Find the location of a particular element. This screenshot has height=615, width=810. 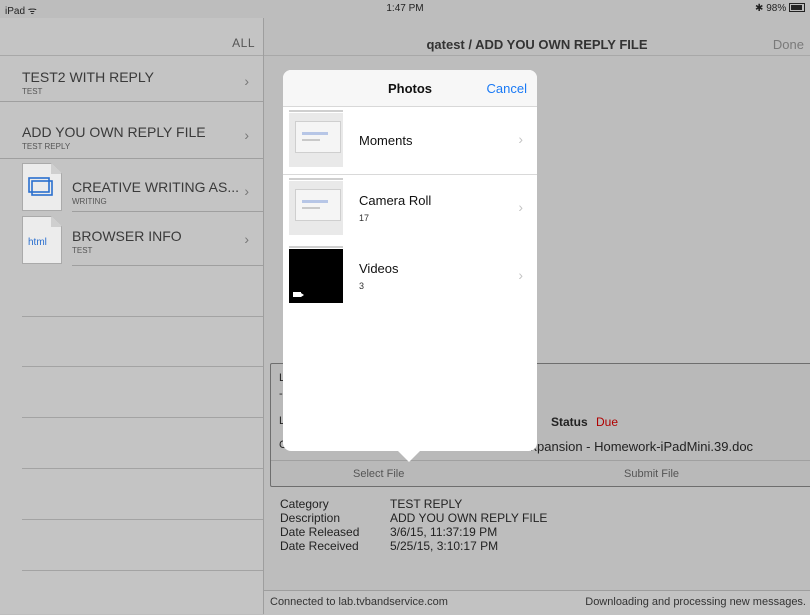

card-button-row: Select File Submit File is located at coordinates (540, 473).